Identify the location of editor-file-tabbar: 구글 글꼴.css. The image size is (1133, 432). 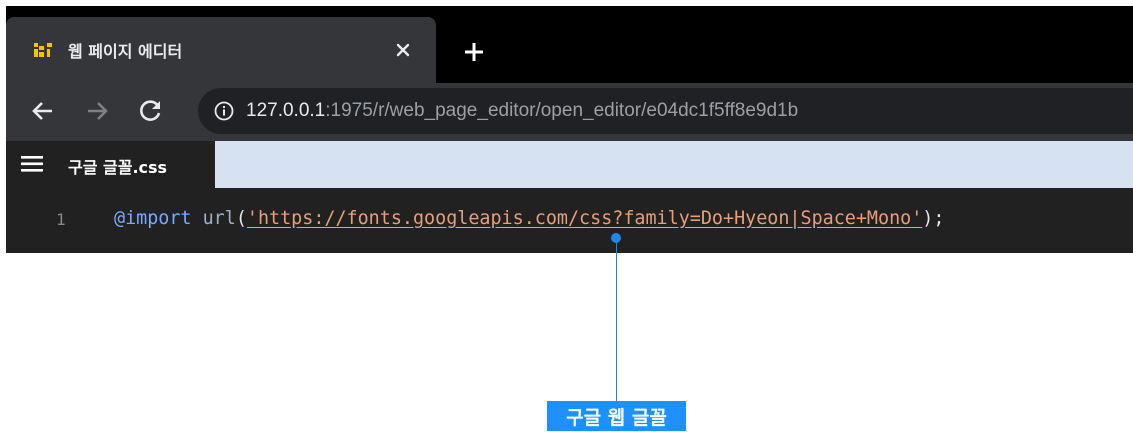
(569, 164).